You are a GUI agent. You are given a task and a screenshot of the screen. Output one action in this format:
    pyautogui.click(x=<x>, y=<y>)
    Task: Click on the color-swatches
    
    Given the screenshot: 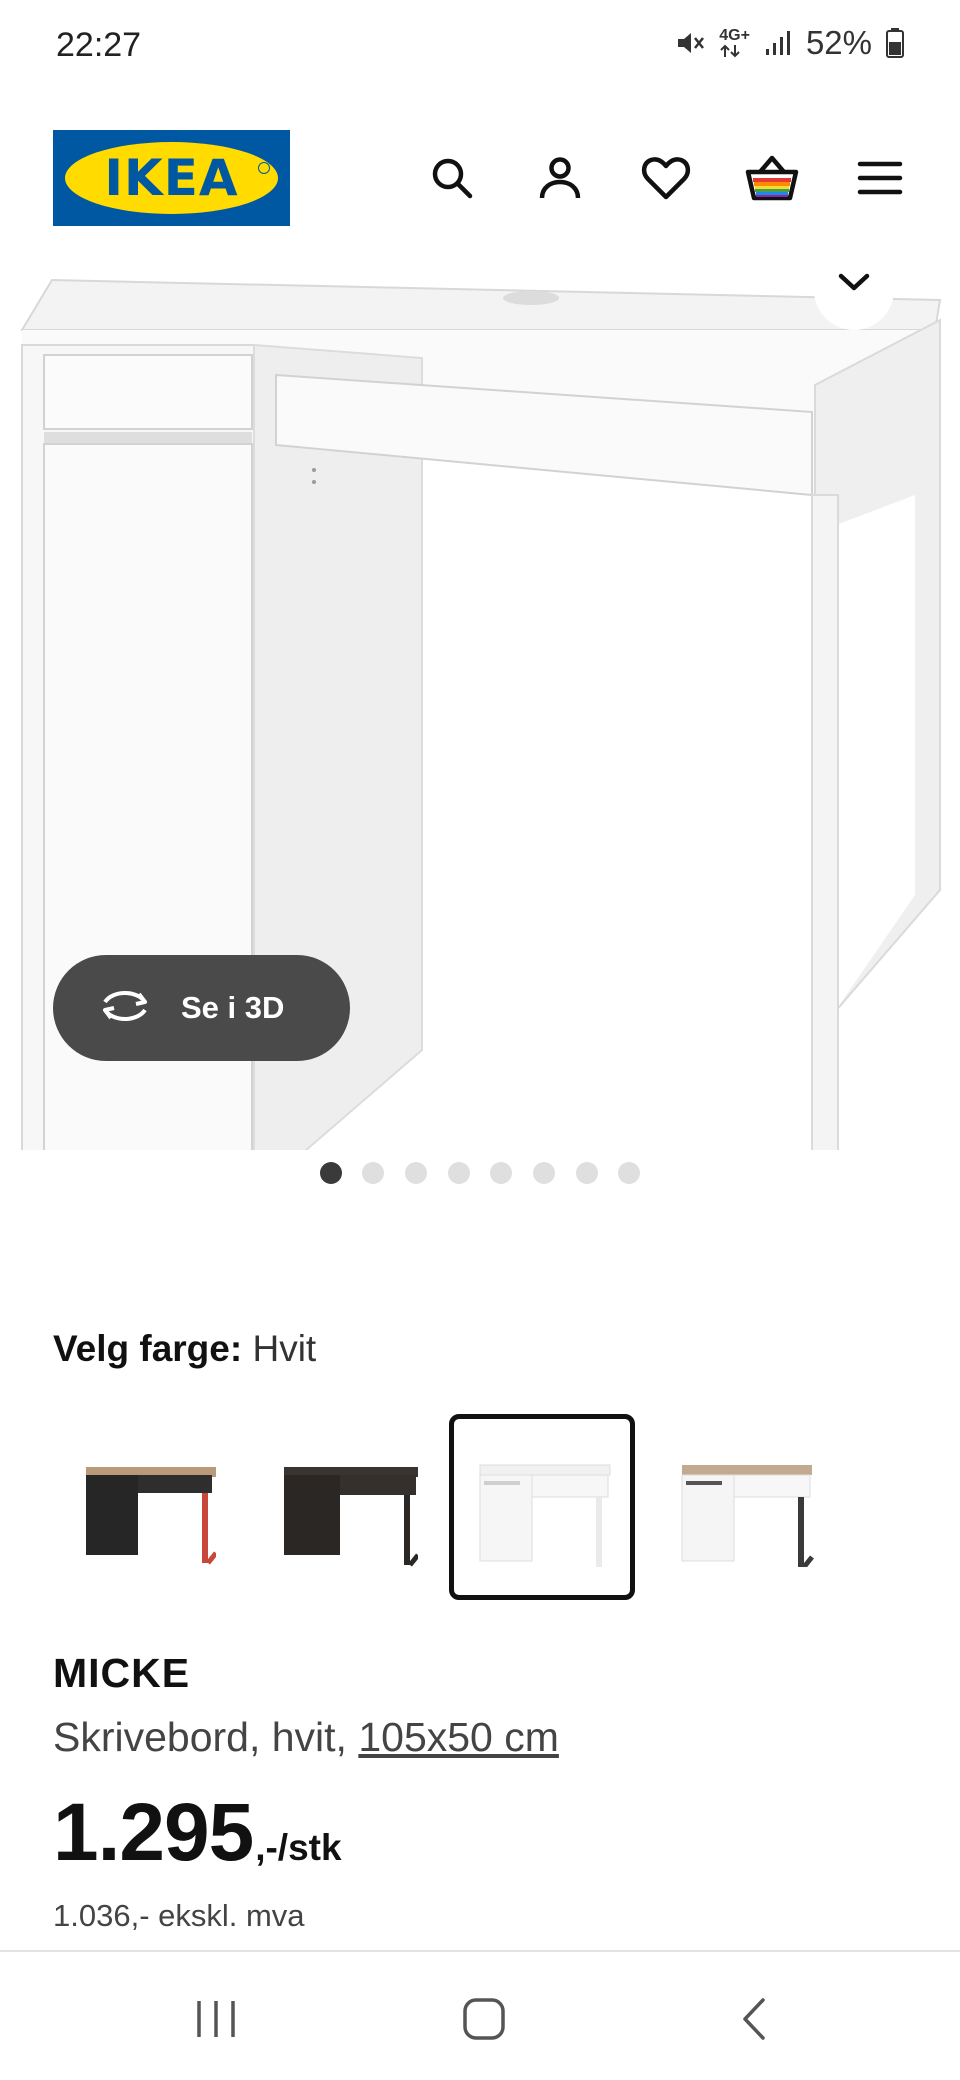 What is the action you would take?
    pyautogui.click(x=483, y=1507)
    